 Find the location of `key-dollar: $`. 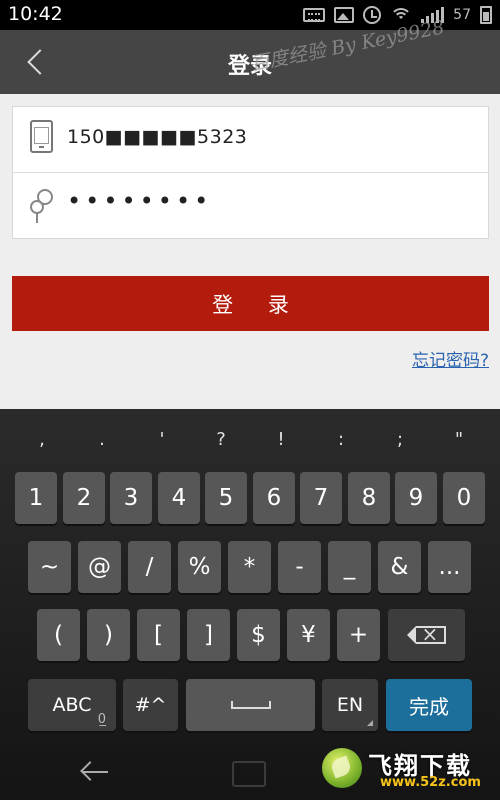

key-dollar: $ is located at coordinates (258, 635).